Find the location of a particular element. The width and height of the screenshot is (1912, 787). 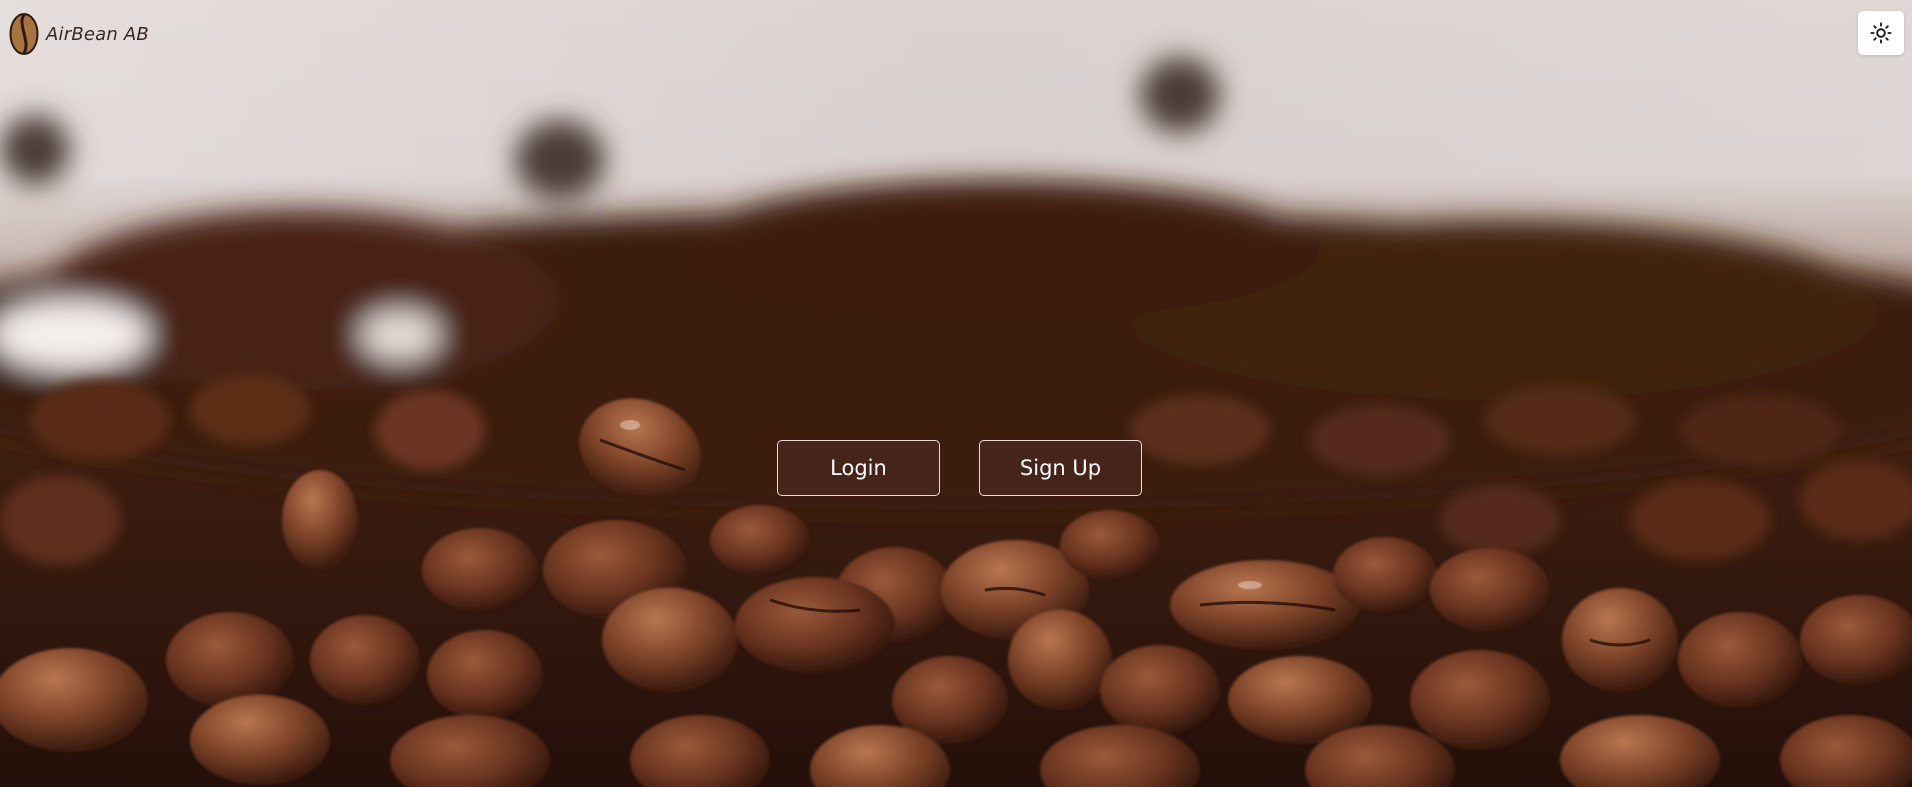

theme-toggle-button is located at coordinates (1881, 33).